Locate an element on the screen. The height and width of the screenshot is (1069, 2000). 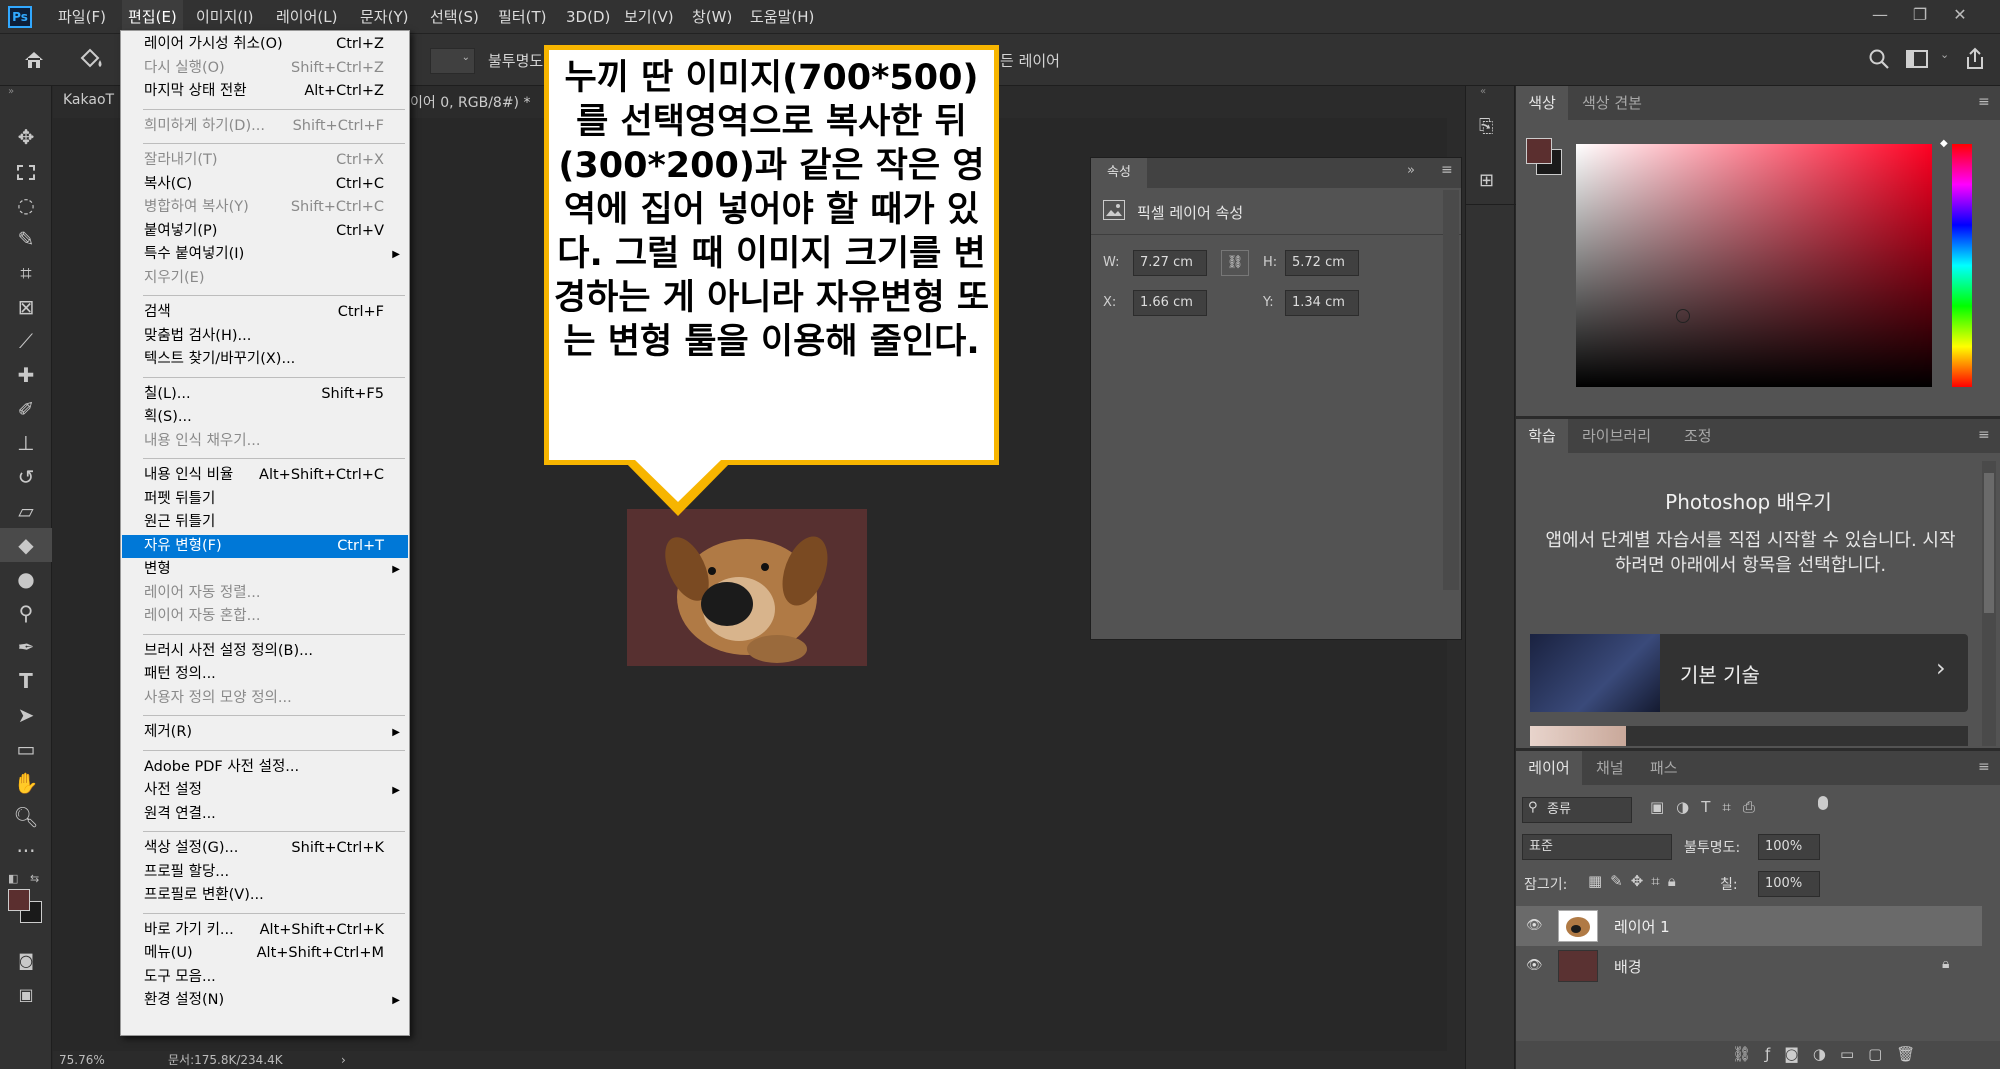
edit-menu-item: 복사(C) Ctrl+C is located at coordinates (265, 184).